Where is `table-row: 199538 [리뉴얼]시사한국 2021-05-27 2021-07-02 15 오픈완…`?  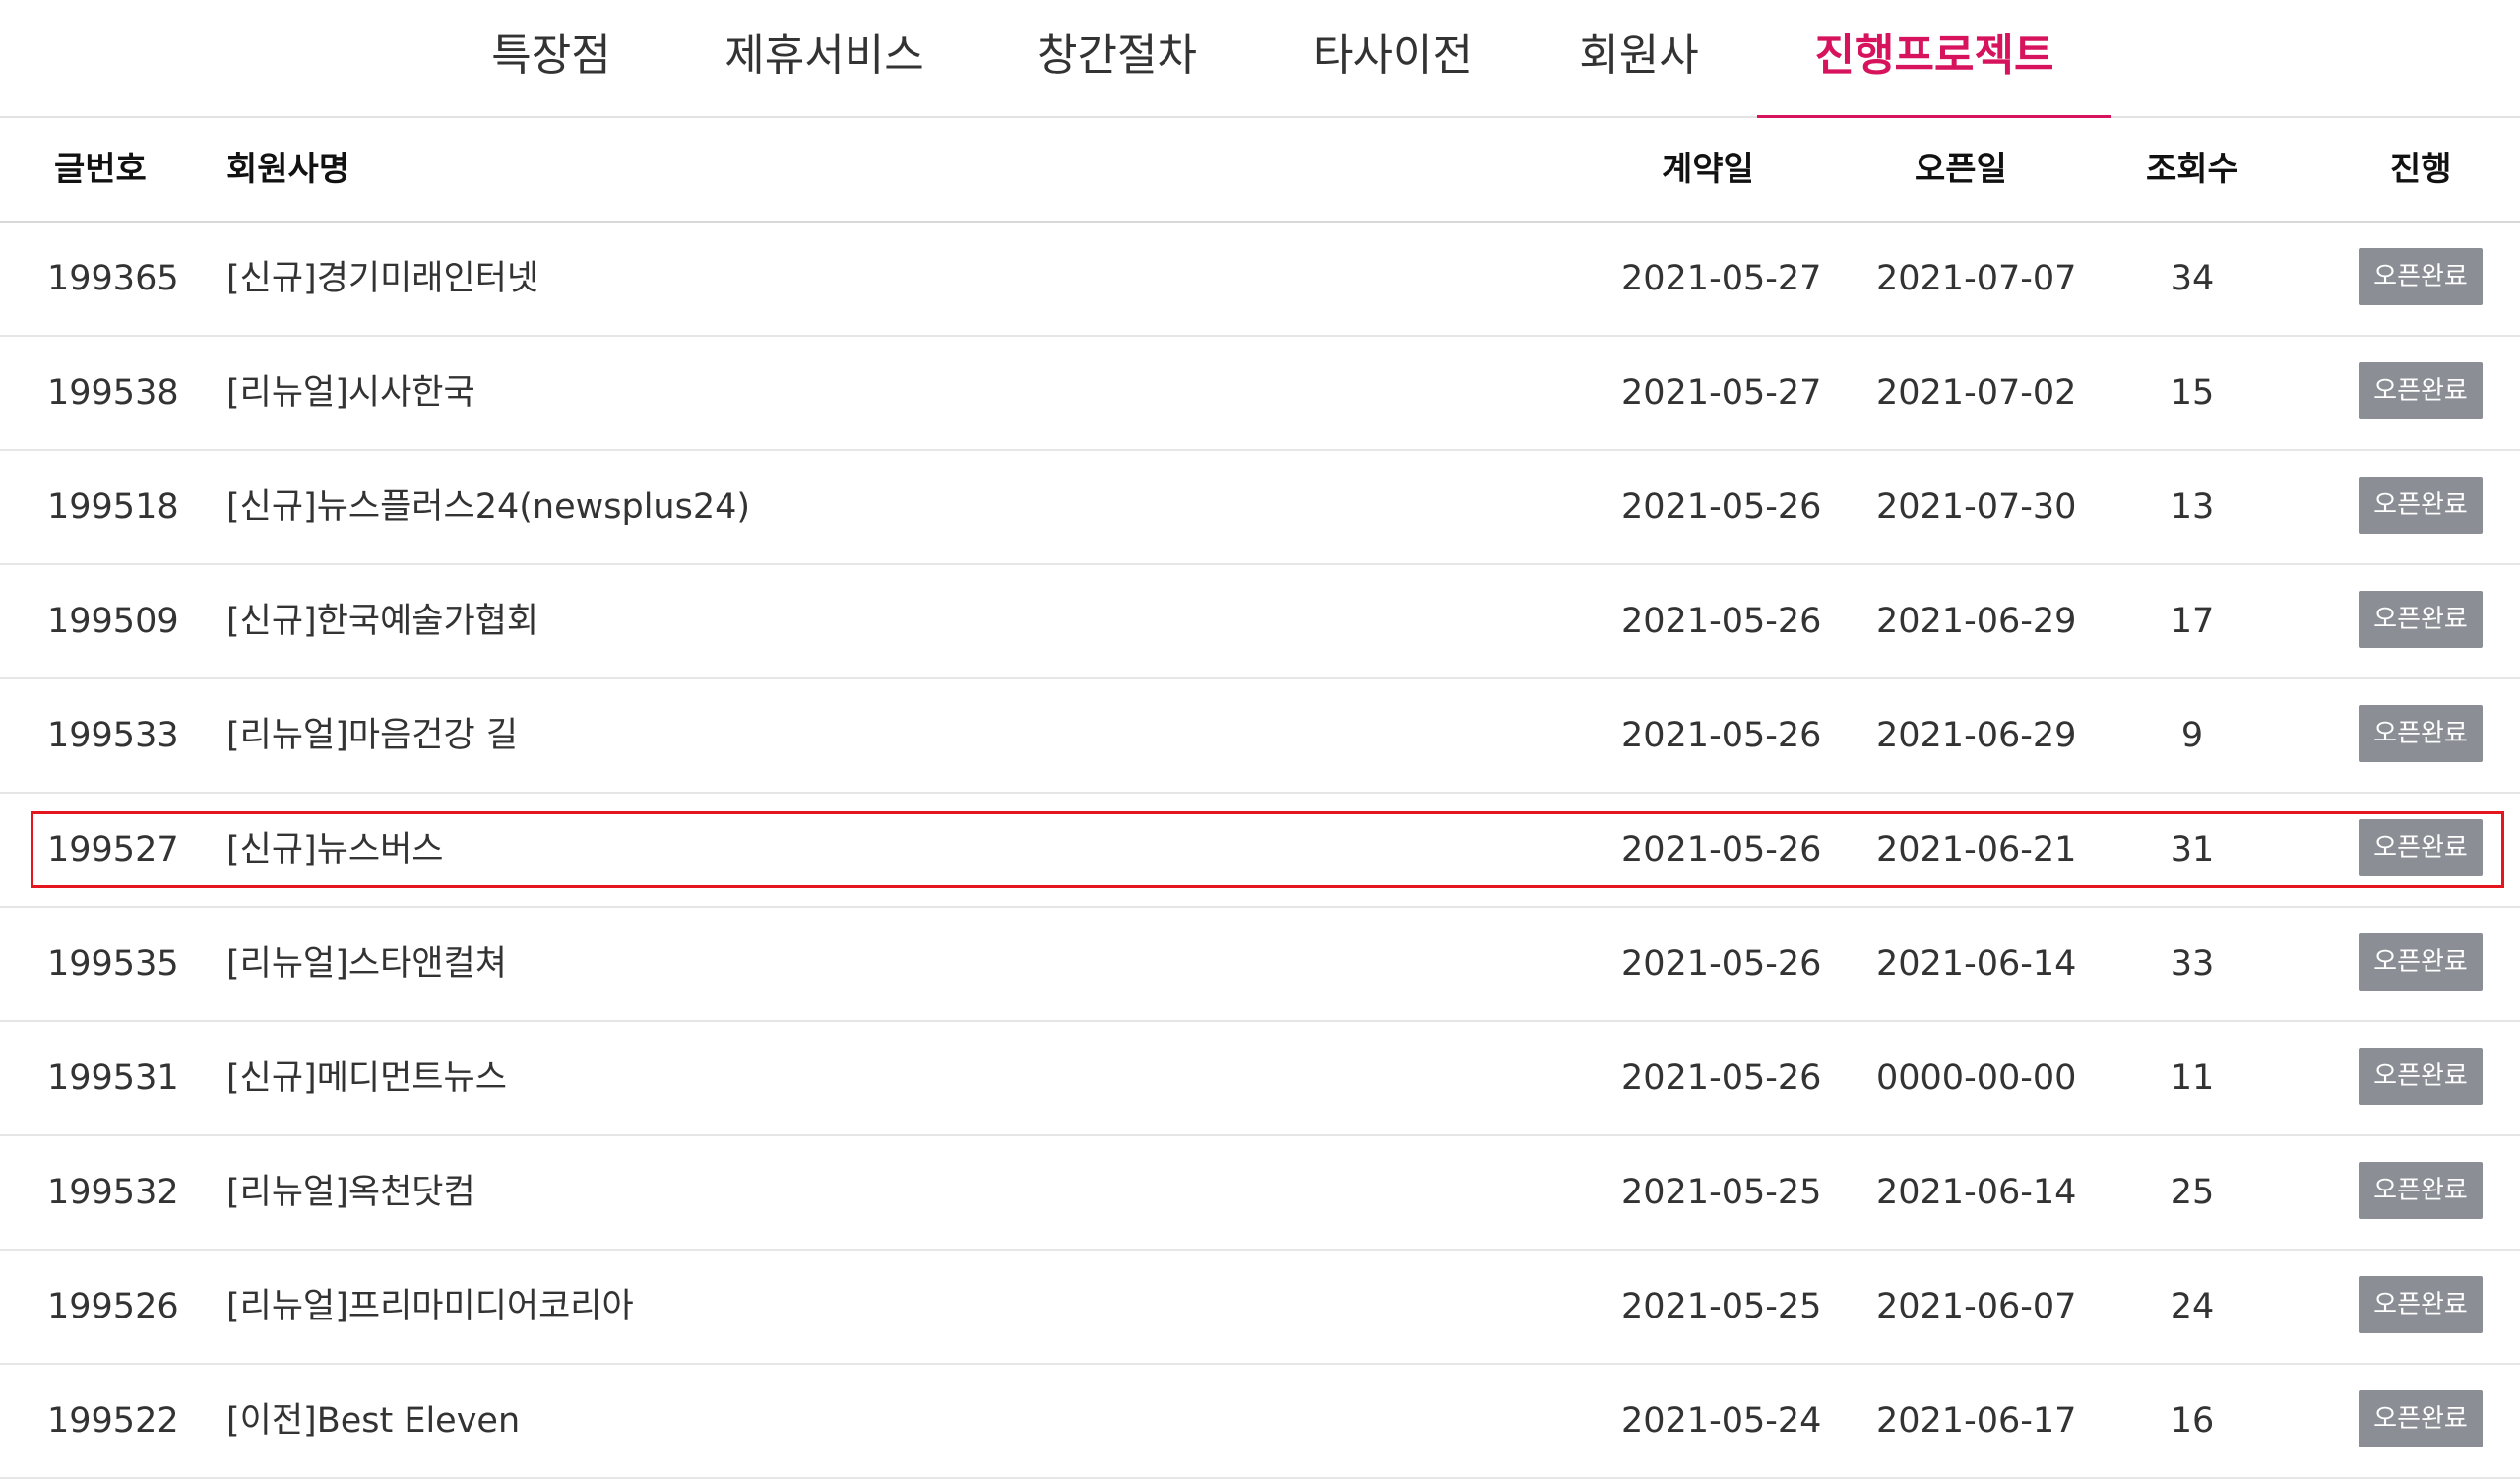
table-row: 199538 [리뉴얼]시사한국 2021-05-27 2021-07-02 15 오픈완… is located at coordinates (1260, 394).